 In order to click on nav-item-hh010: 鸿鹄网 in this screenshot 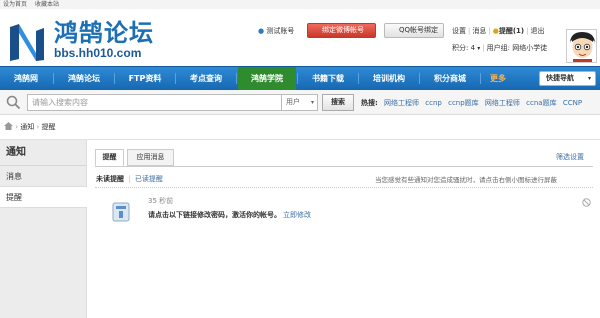, I will do `click(26, 78)`.